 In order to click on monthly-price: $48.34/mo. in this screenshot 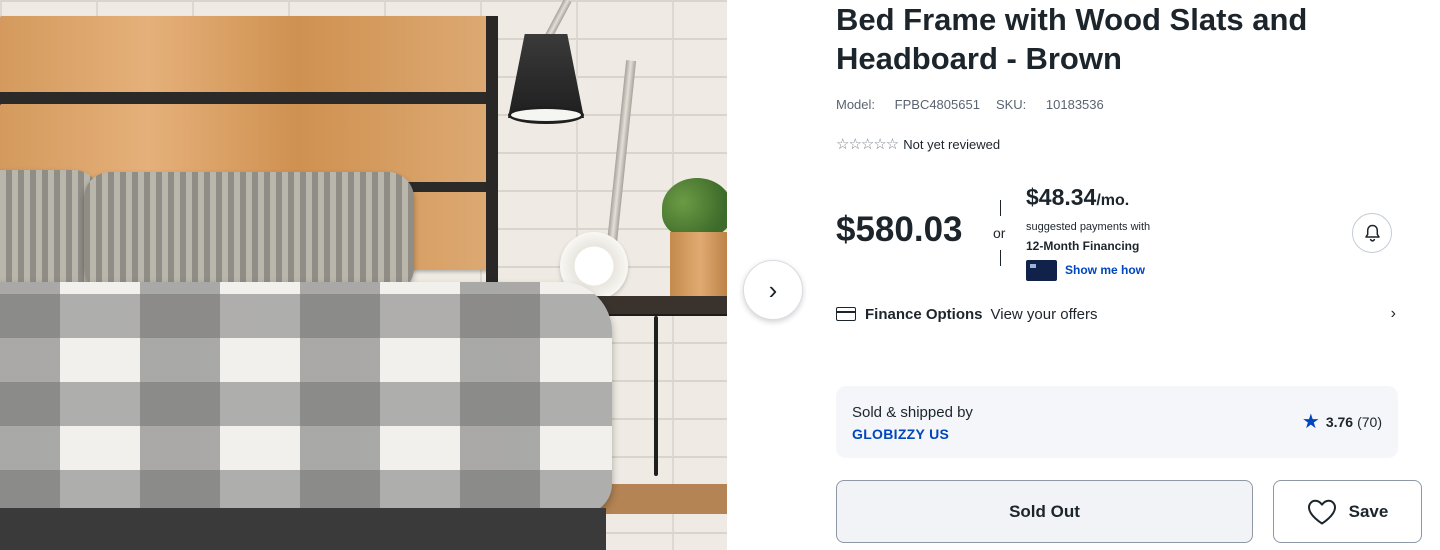, I will do `click(1077, 197)`.